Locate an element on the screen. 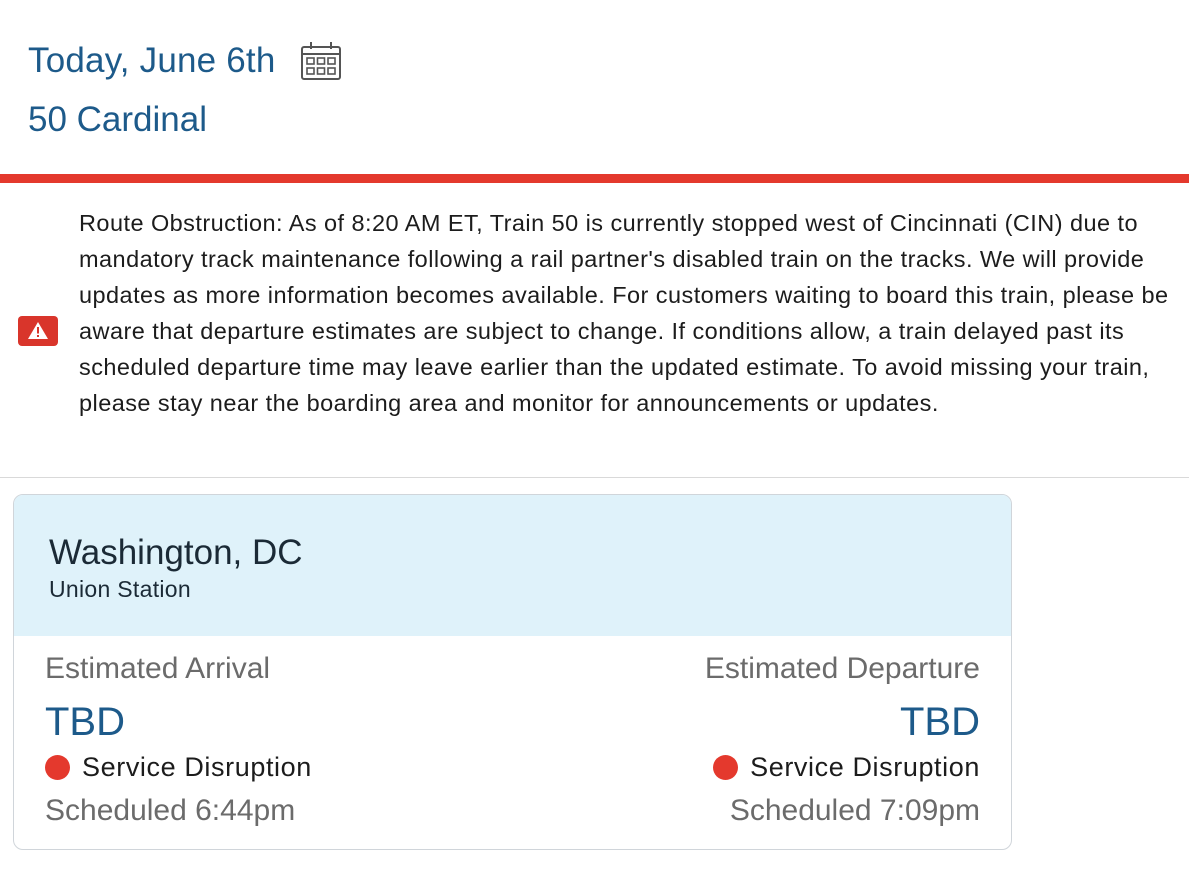 The image size is (1189, 871). warning-triangle-icon is located at coordinates (38, 331).